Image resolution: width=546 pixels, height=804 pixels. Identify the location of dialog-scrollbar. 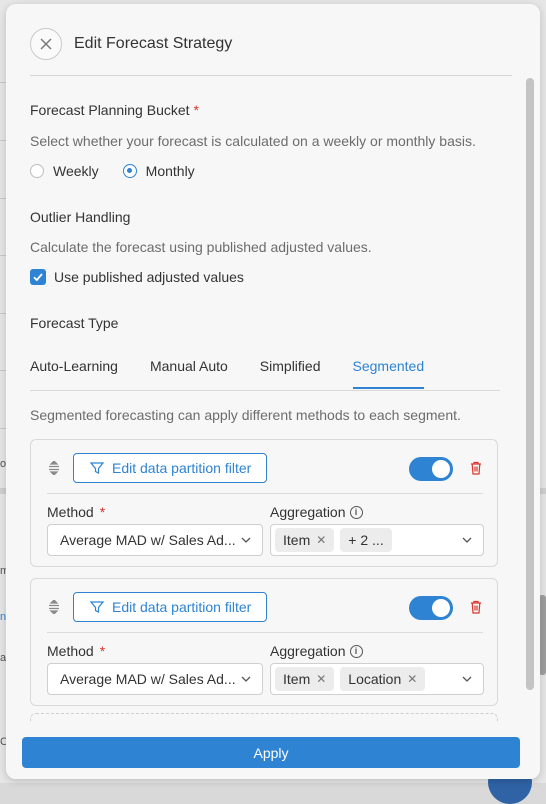
(530, 384).